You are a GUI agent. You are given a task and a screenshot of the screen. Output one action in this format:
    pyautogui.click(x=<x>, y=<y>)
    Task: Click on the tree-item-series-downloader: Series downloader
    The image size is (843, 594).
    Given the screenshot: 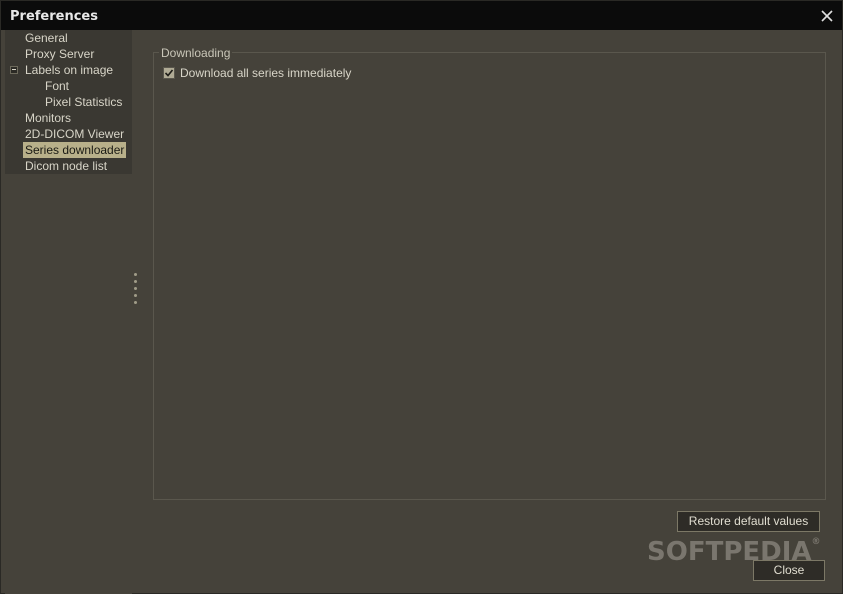 What is the action you would take?
    pyautogui.click(x=75, y=150)
    